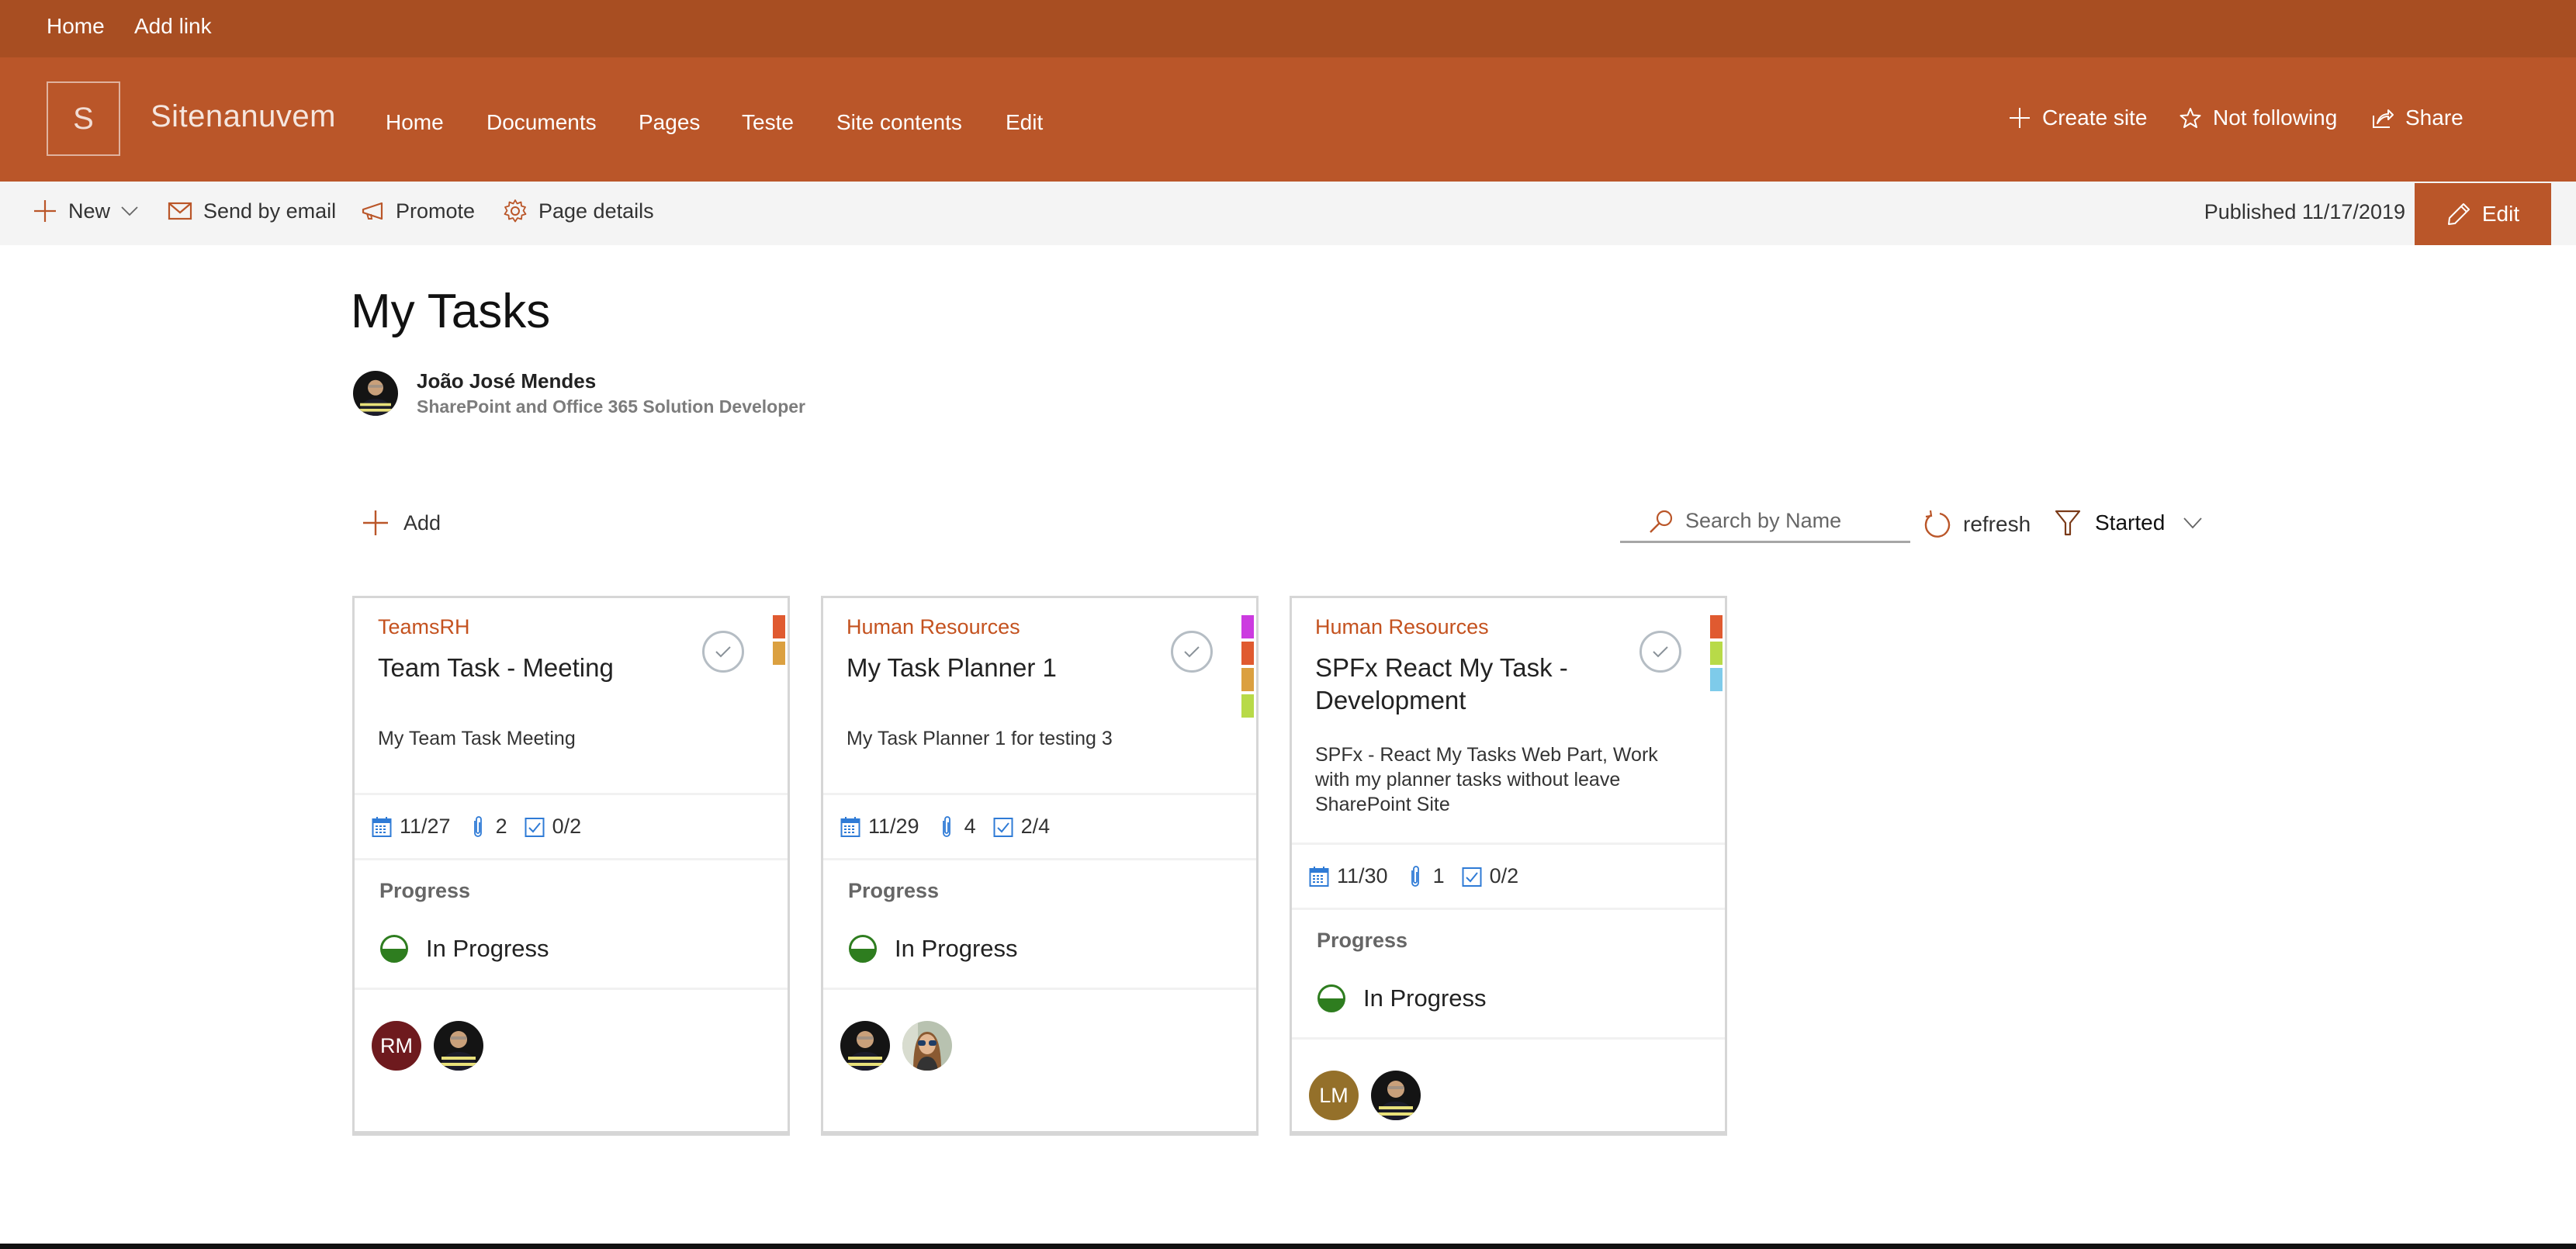 Image resolution: width=2576 pixels, height=1249 pixels. Describe the element at coordinates (415, 122) in the screenshot. I see `nav-home: Home` at that location.